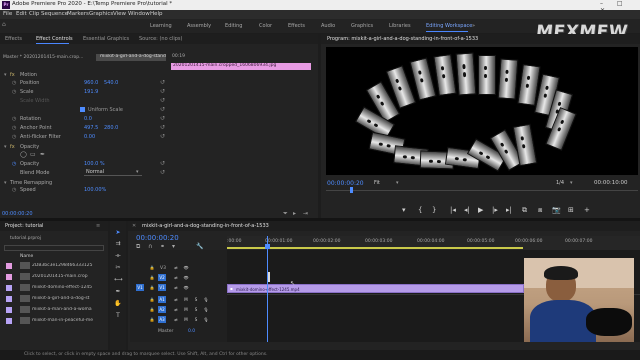 The height and width of the screenshot is (360, 640). What do you see at coordinates (617, 7) in the screenshot?
I see `window-controls: – □ ✕` at bounding box center [617, 7].